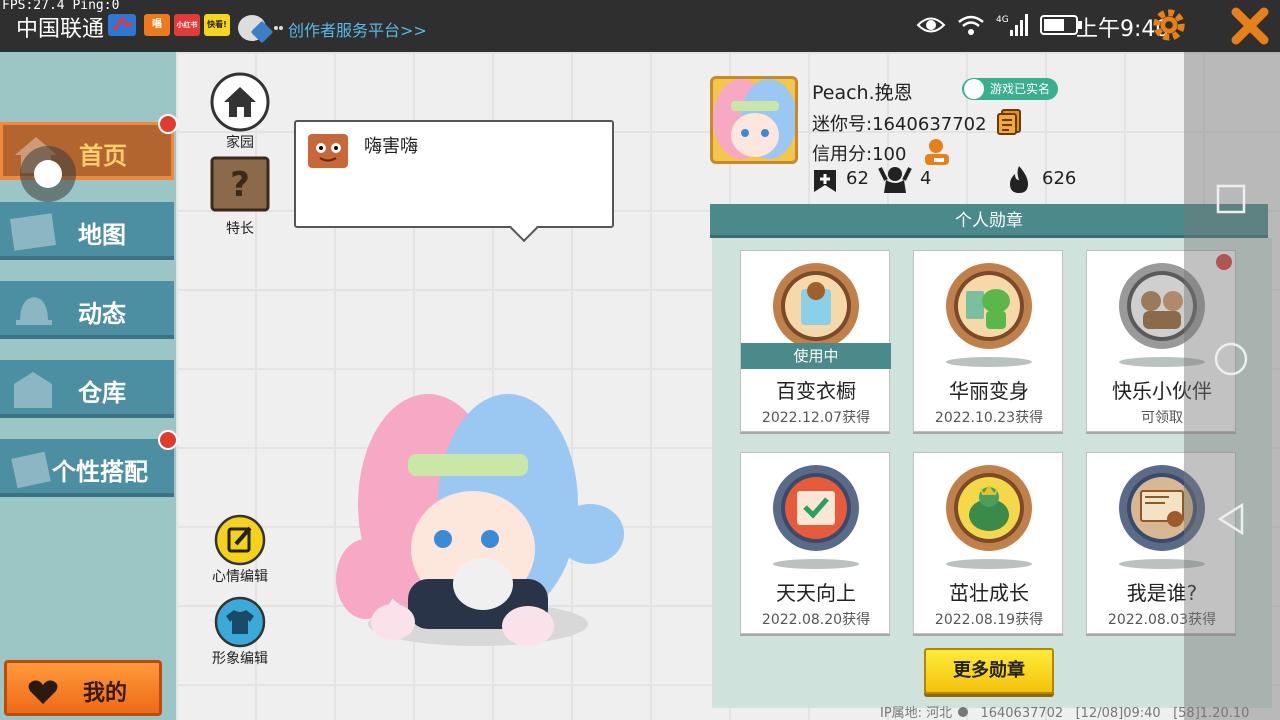  Describe the element at coordinates (102, 235) in the screenshot. I see `sidebar-item-label: 地图` at that location.